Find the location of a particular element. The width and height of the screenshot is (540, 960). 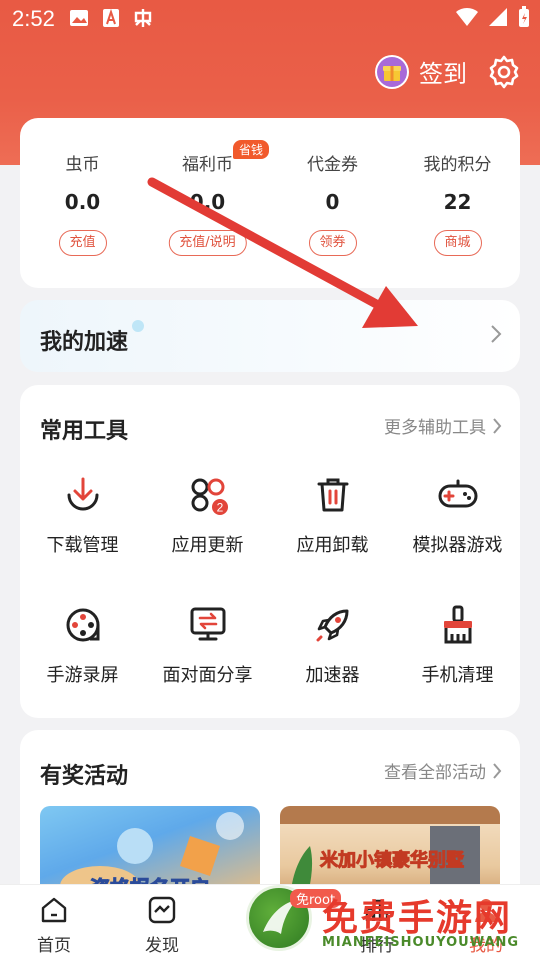

save-money-badge: 省钱 is located at coordinates (251, 149).